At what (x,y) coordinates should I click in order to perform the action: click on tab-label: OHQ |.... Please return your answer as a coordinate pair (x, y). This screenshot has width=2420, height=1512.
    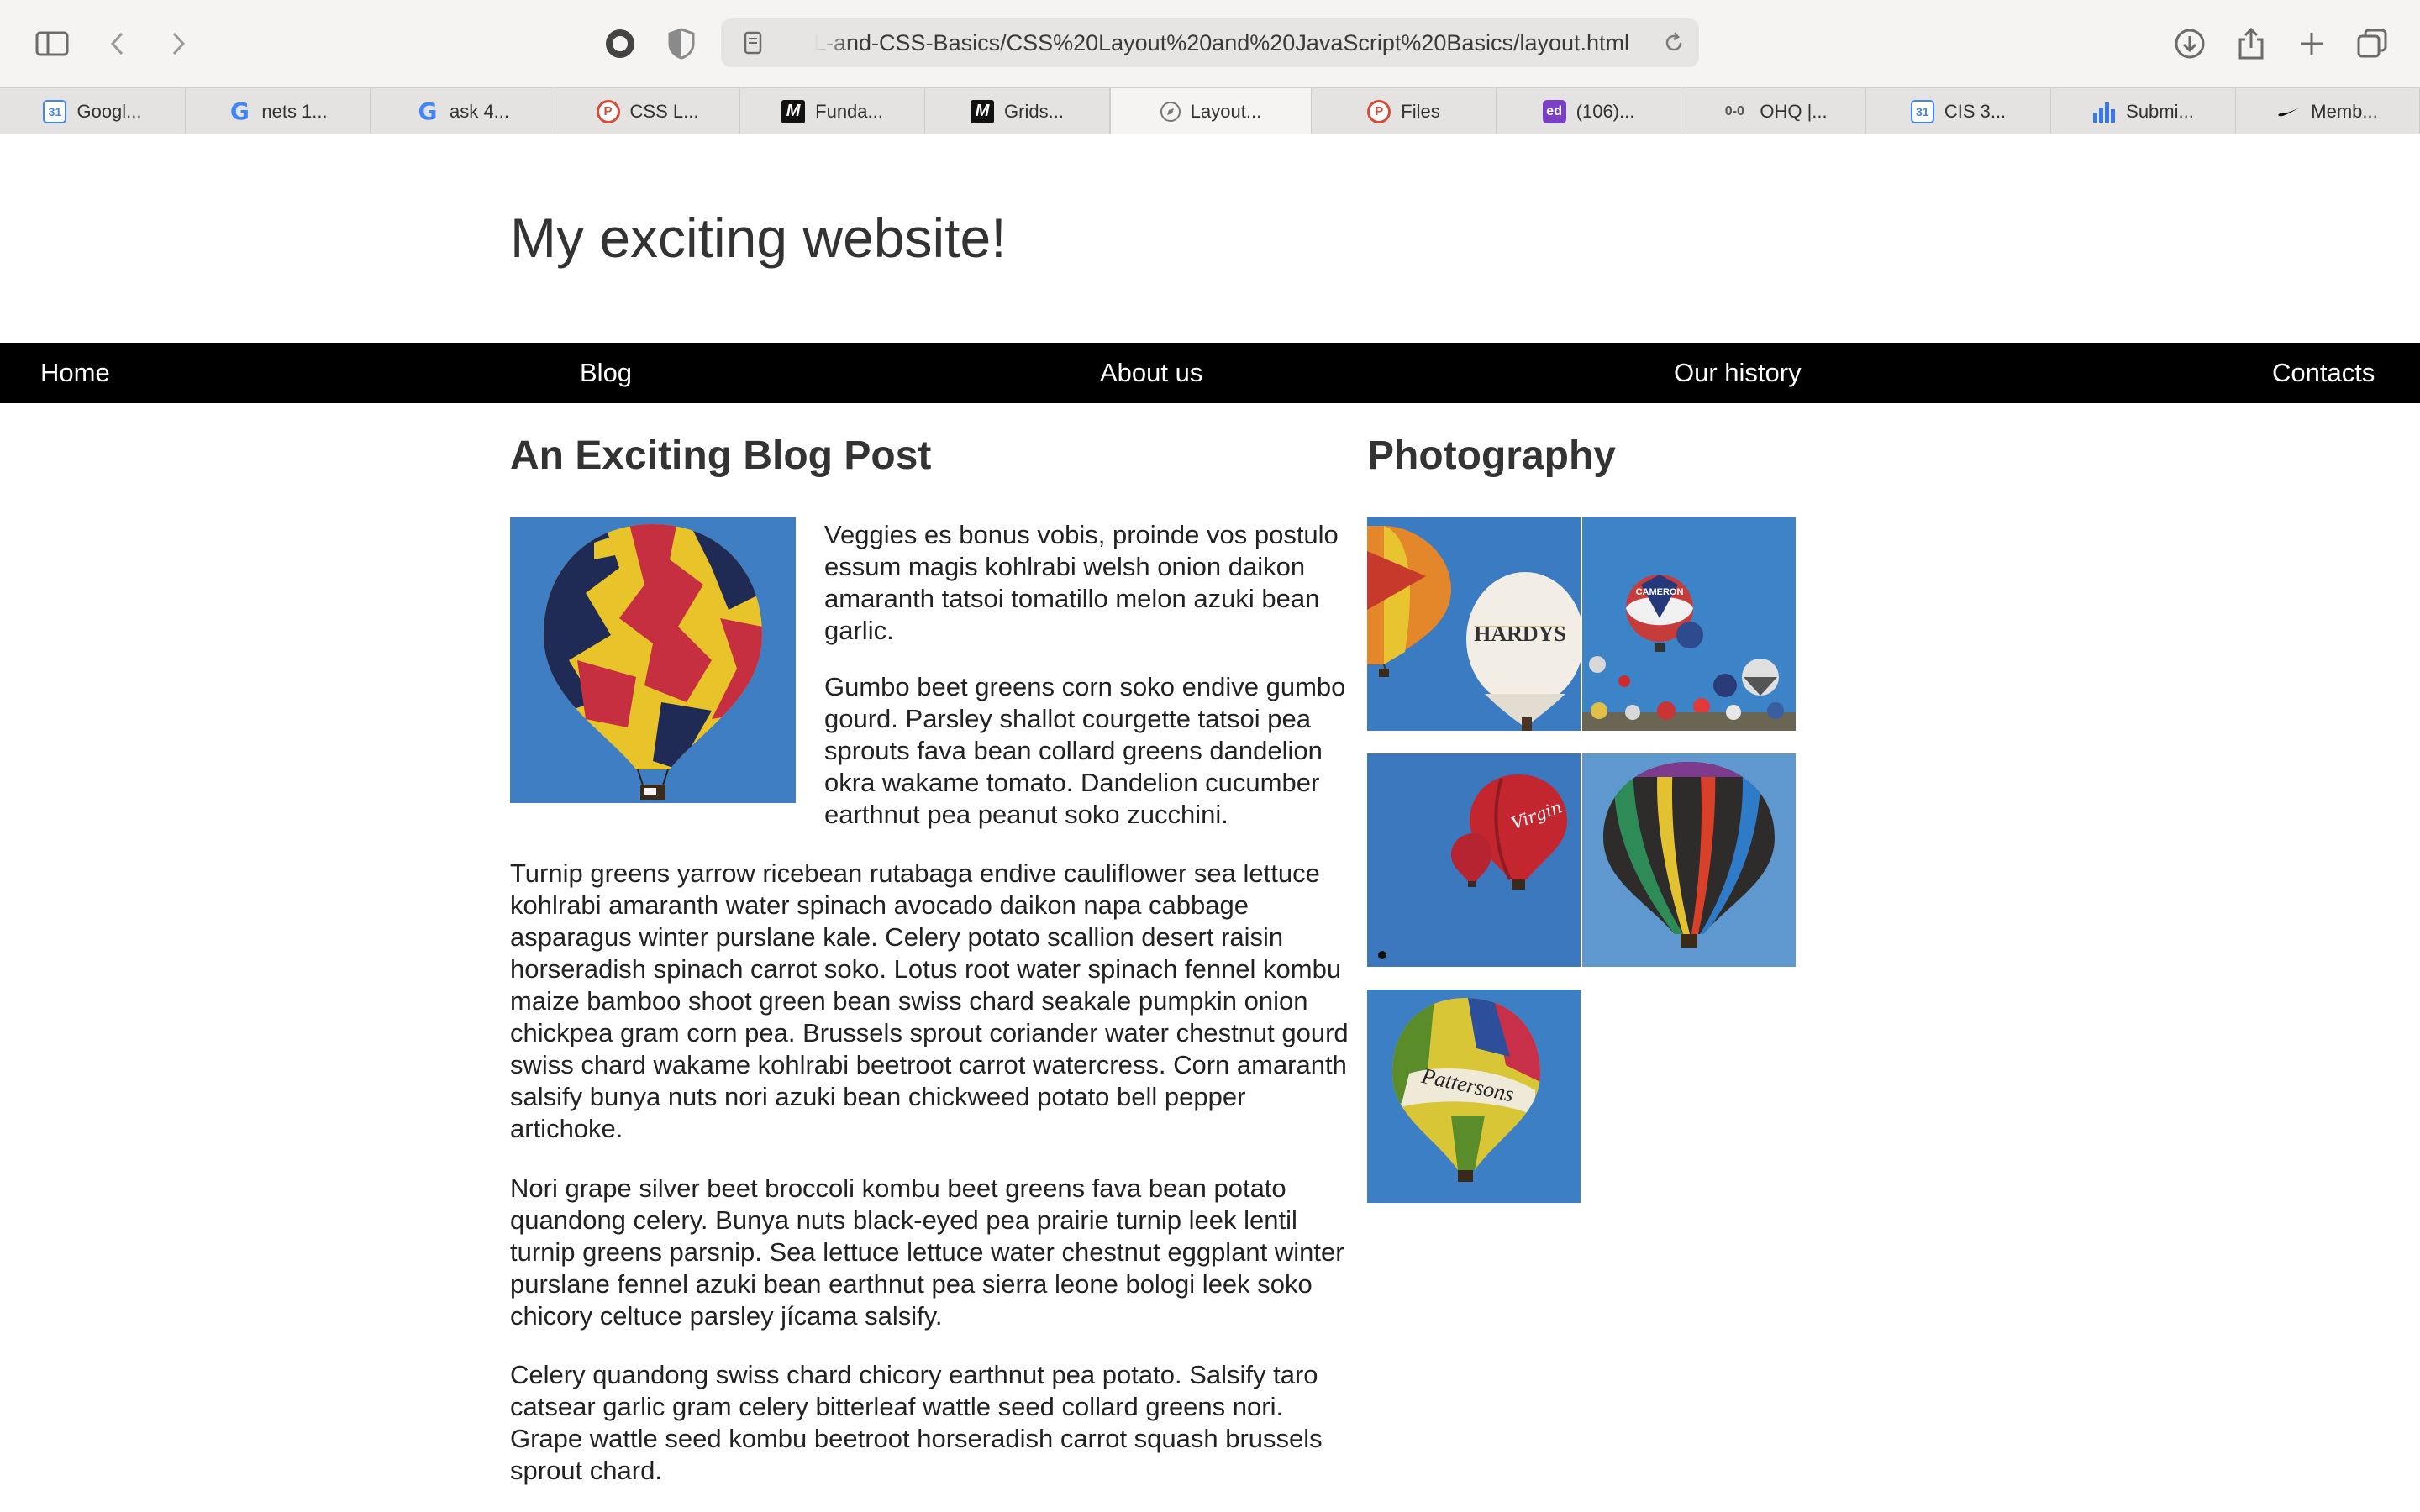
    Looking at the image, I should click on (1794, 111).